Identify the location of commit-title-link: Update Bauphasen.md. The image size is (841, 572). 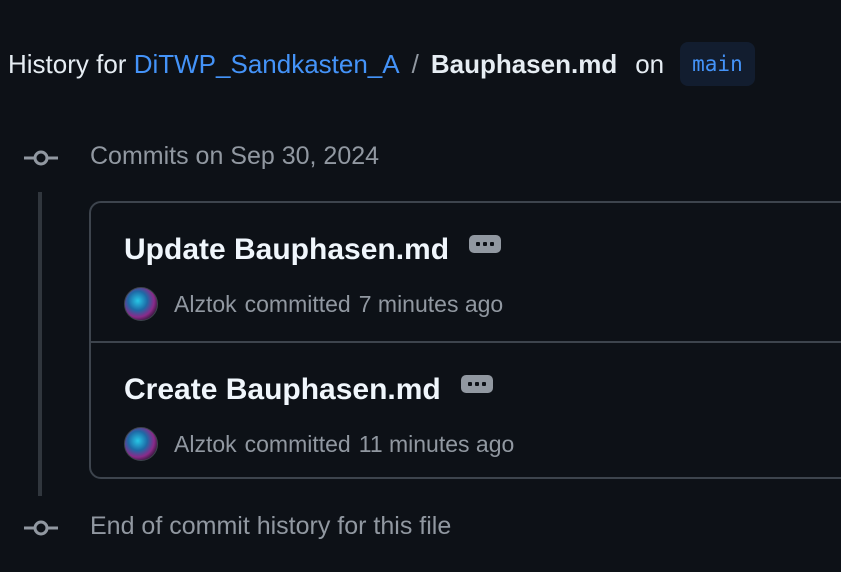
(286, 250).